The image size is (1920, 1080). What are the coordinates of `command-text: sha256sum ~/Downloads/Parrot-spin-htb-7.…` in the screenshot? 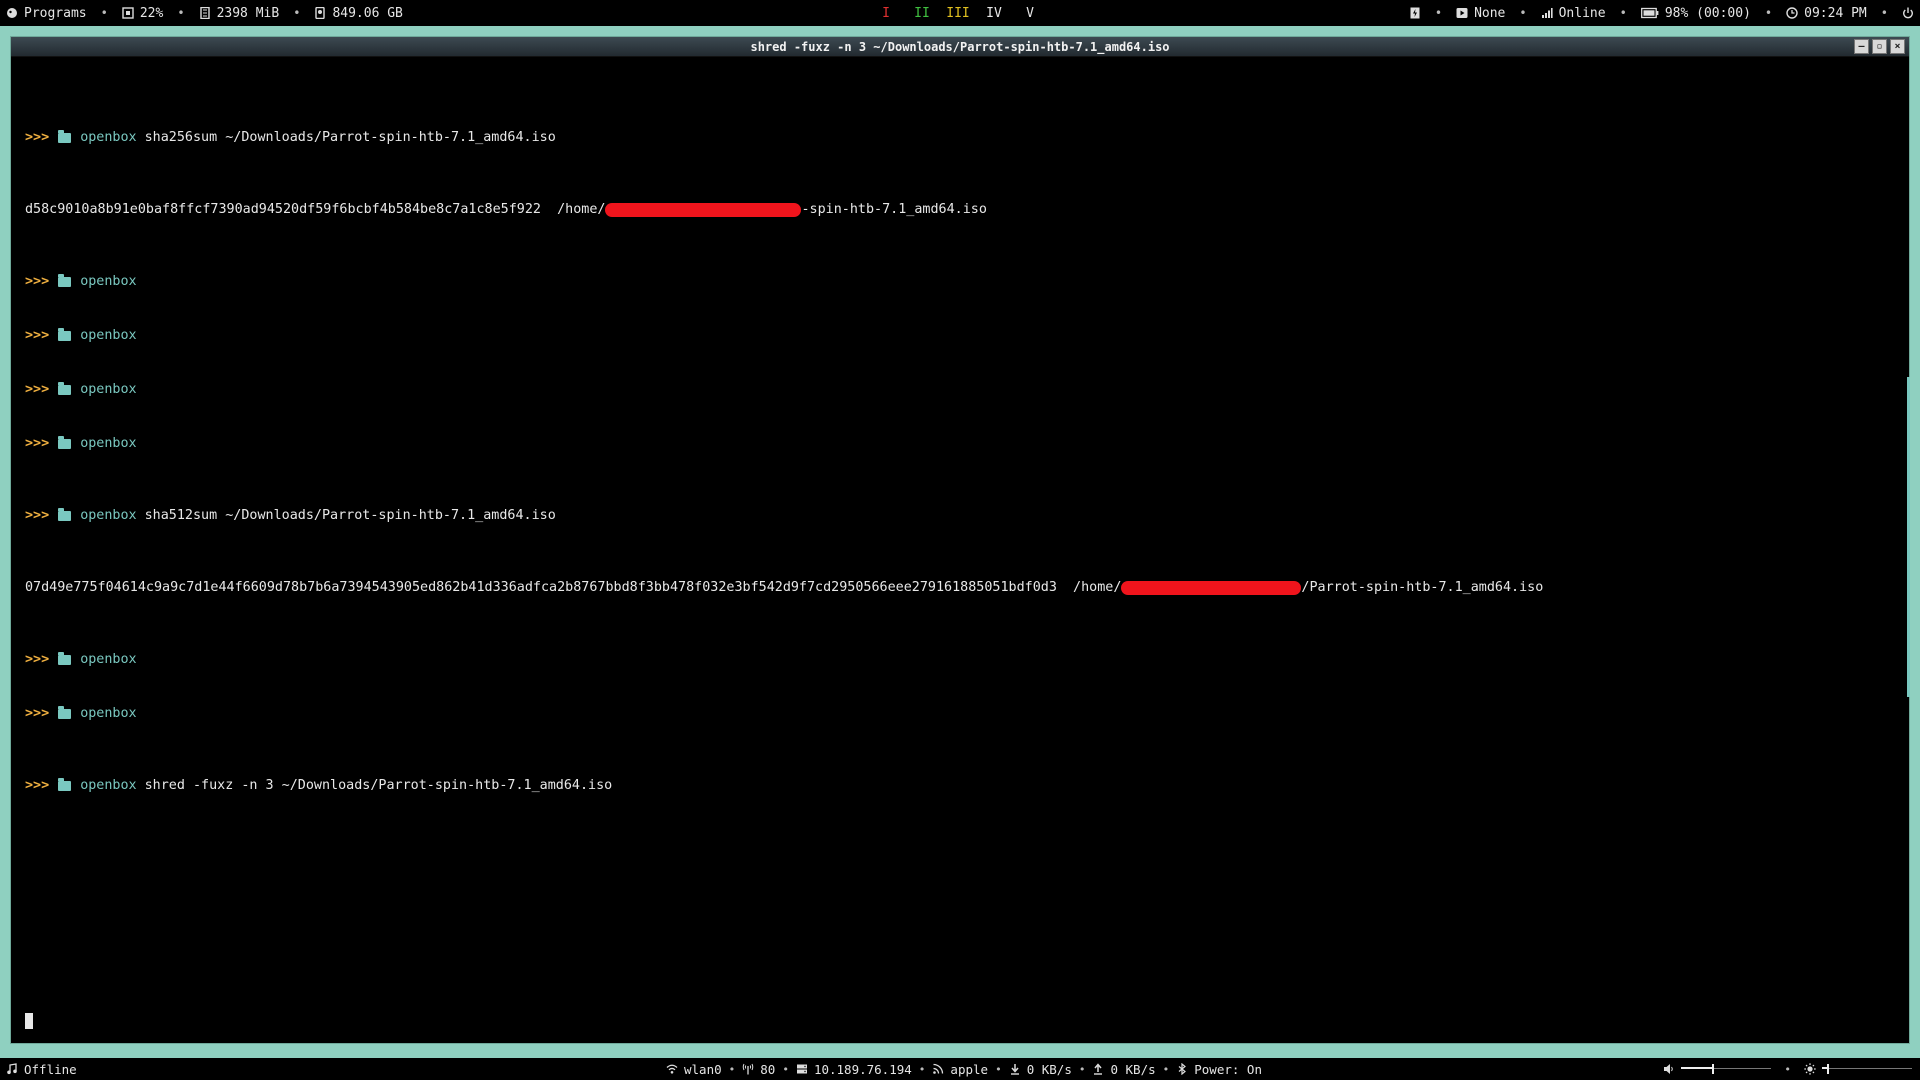 It's located at (350, 137).